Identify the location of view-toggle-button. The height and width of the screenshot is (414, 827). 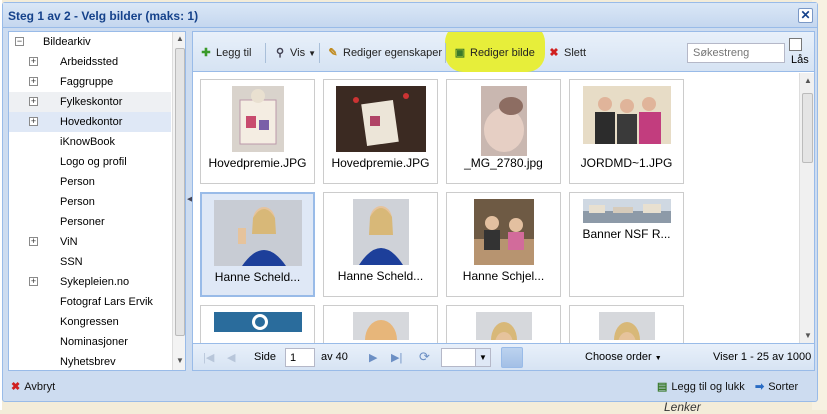
(512, 357).